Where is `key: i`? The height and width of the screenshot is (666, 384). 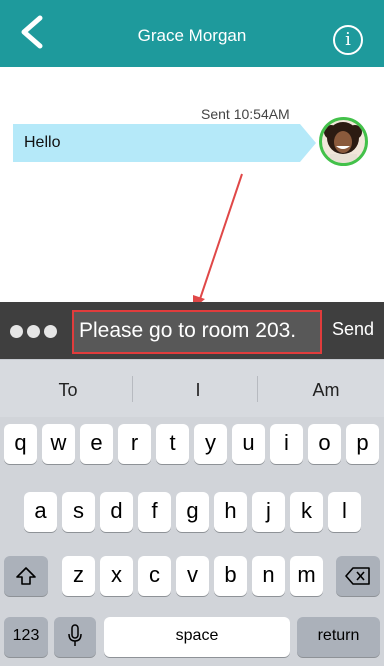
key: i is located at coordinates (286, 444).